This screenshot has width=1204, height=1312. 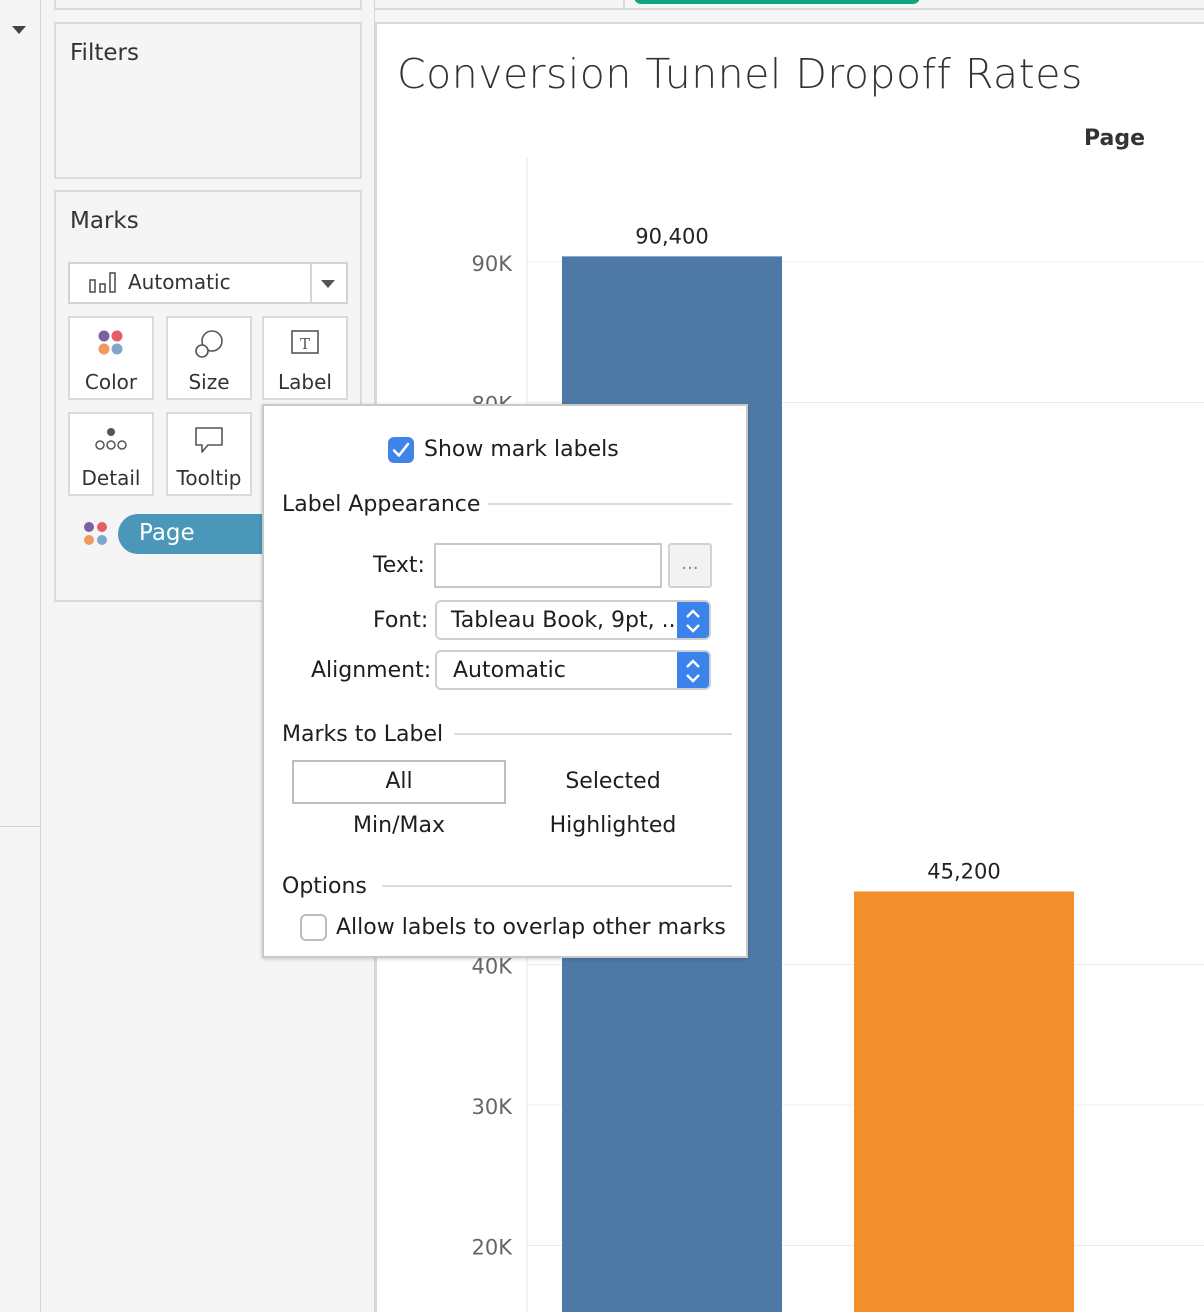 What do you see at coordinates (521, 449) in the screenshot?
I see `show-labels-text: Show mark labels` at bounding box center [521, 449].